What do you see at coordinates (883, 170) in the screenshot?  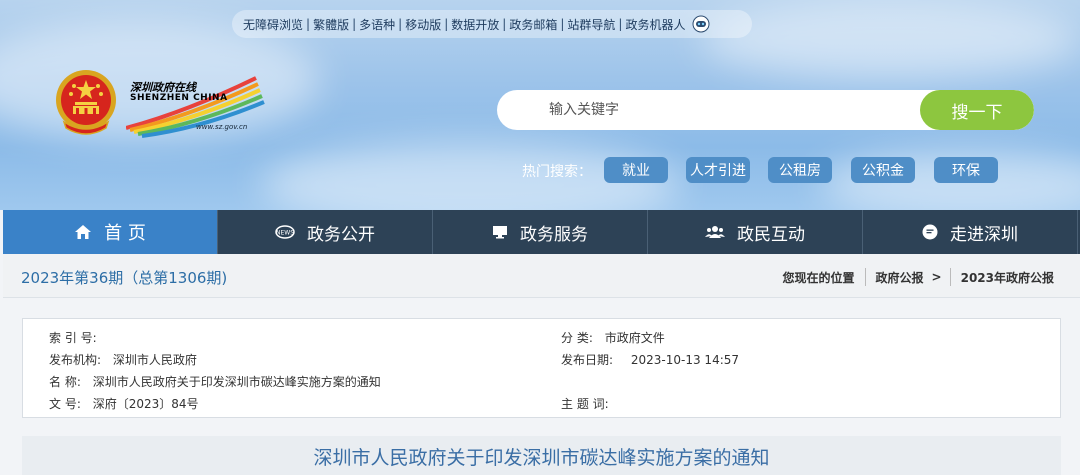 I see `hot-tag-fund: 公积金` at bounding box center [883, 170].